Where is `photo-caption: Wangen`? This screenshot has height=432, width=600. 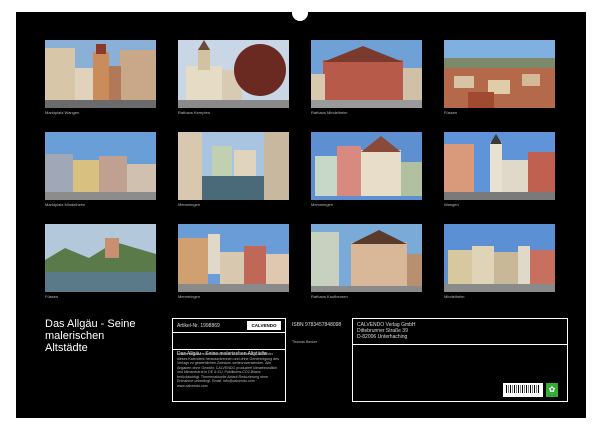
photo-caption: Wangen is located at coordinates (451, 204).